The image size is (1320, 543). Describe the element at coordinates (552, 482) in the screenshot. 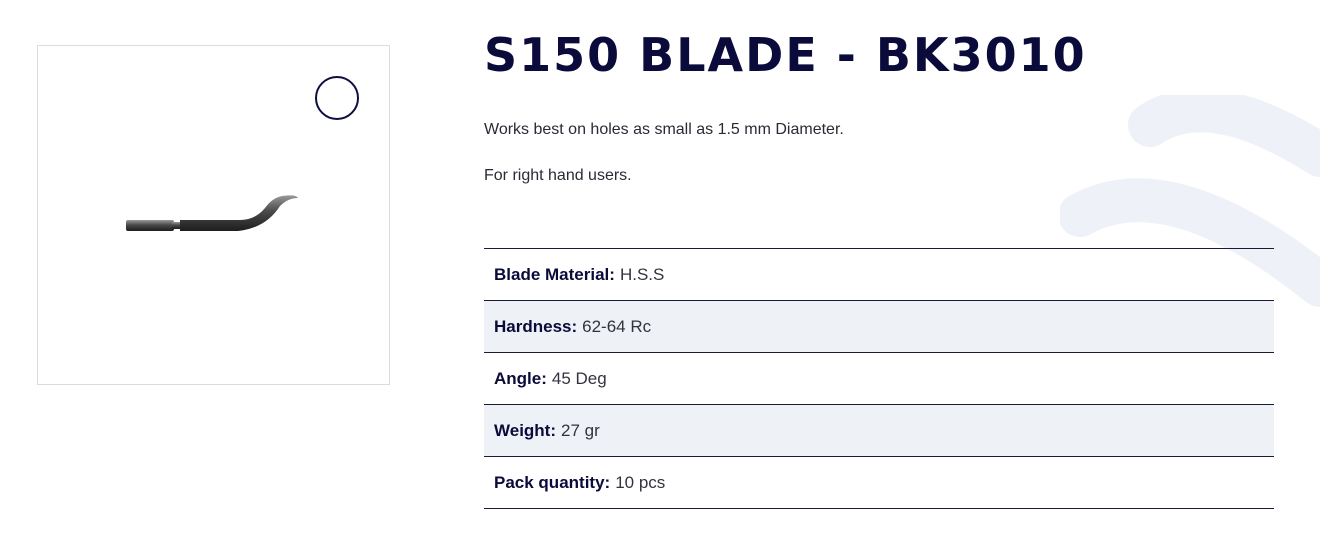

I see `spec-label: Pack quantity:` at that location.